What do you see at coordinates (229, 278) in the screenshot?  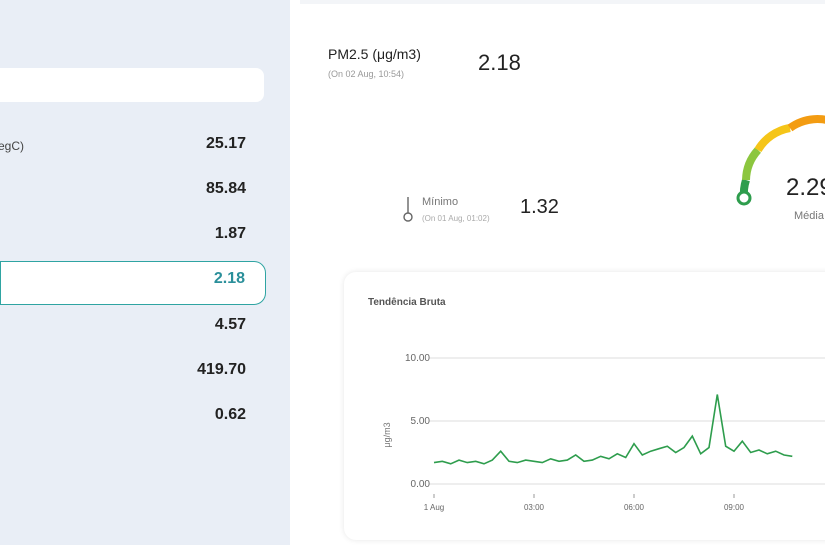 I see `metric-value: 2.18` at bounding box center [229, 278].